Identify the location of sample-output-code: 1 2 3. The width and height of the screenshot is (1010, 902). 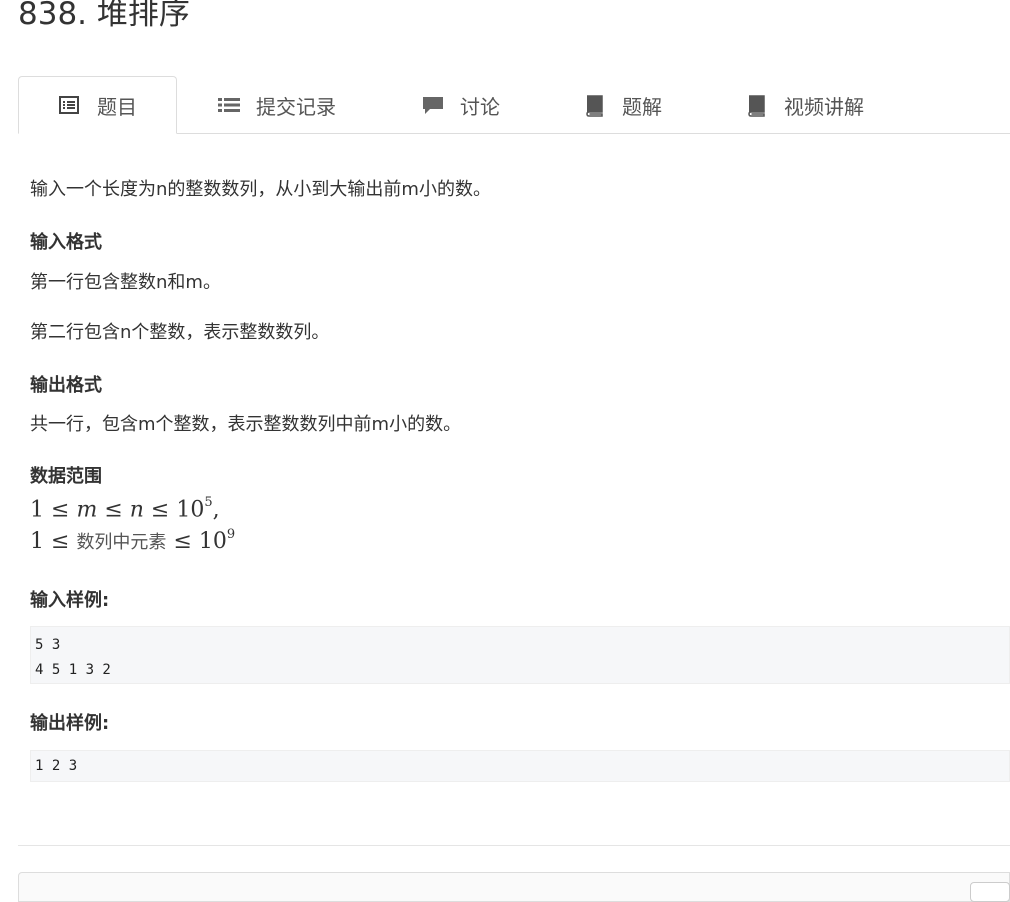
(520, 766).